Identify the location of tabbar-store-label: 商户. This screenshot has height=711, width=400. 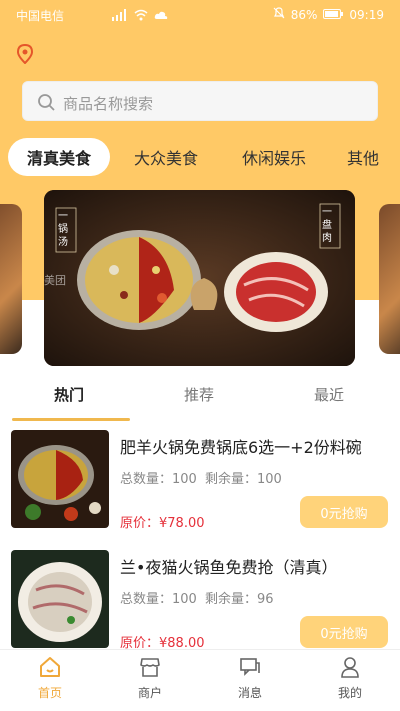
(149, 693).